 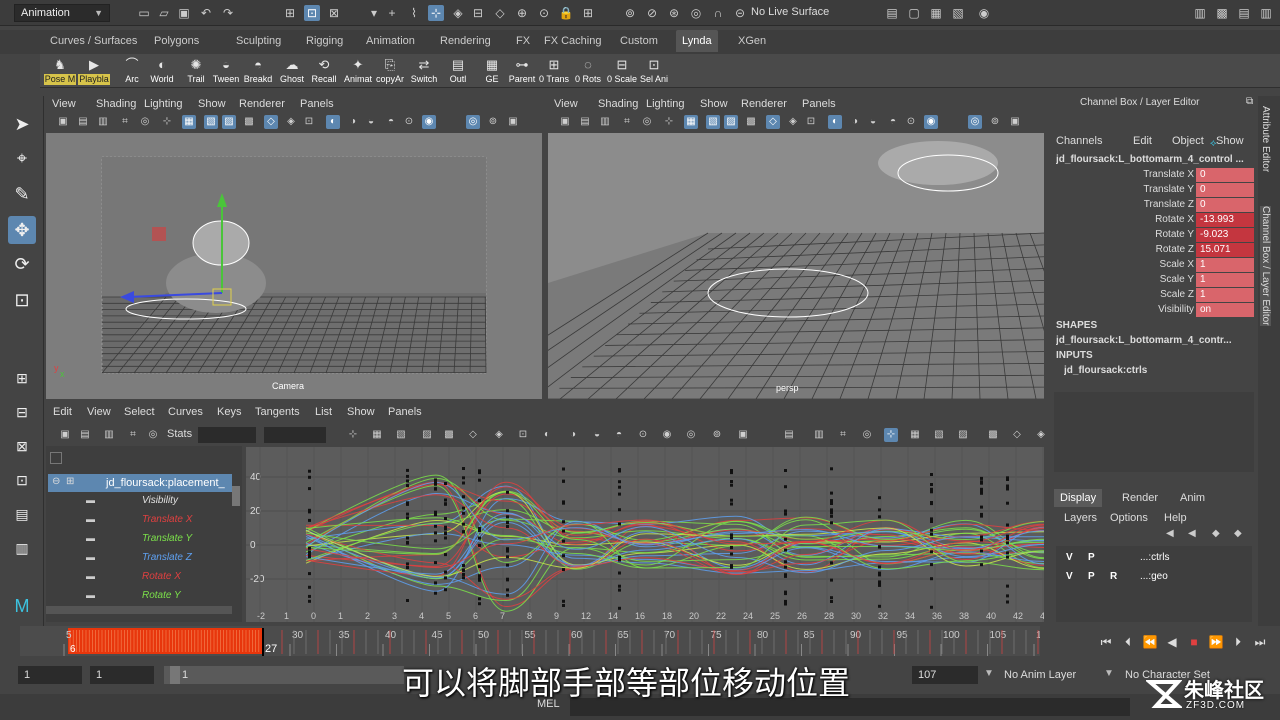 What do you see at coordinates (911, 122) in the screenshot?
I see `right-panel-tool-17-icon: ⊙` at bounding box center [911, 122].